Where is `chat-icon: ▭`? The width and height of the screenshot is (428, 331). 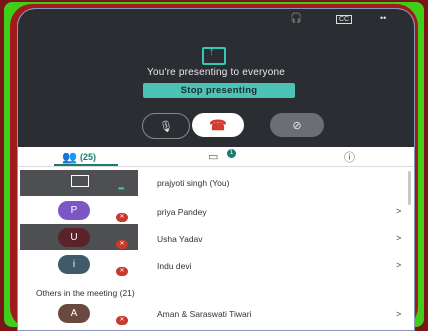
chat-icon: ▭ is located at coordinates (213, 157).